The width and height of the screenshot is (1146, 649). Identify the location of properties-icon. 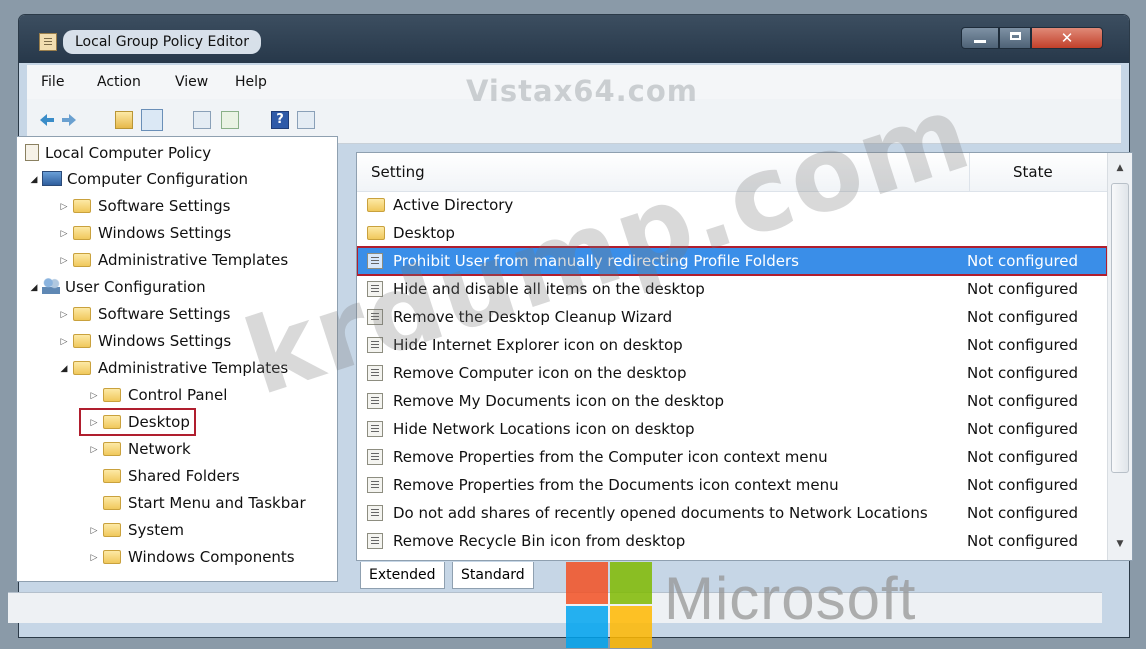
(202, 120).